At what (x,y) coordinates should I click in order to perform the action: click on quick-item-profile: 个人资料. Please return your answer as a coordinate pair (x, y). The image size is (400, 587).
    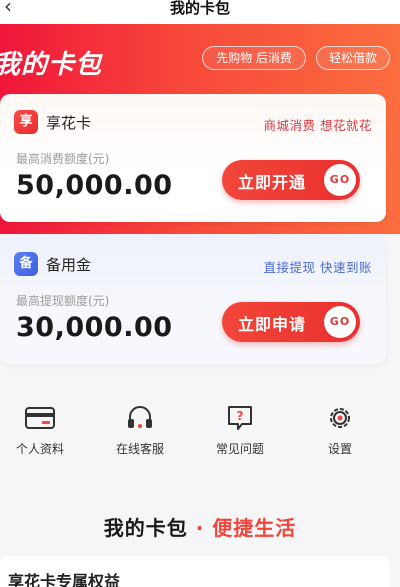
    Looking at the image, I should click on (40, 430).